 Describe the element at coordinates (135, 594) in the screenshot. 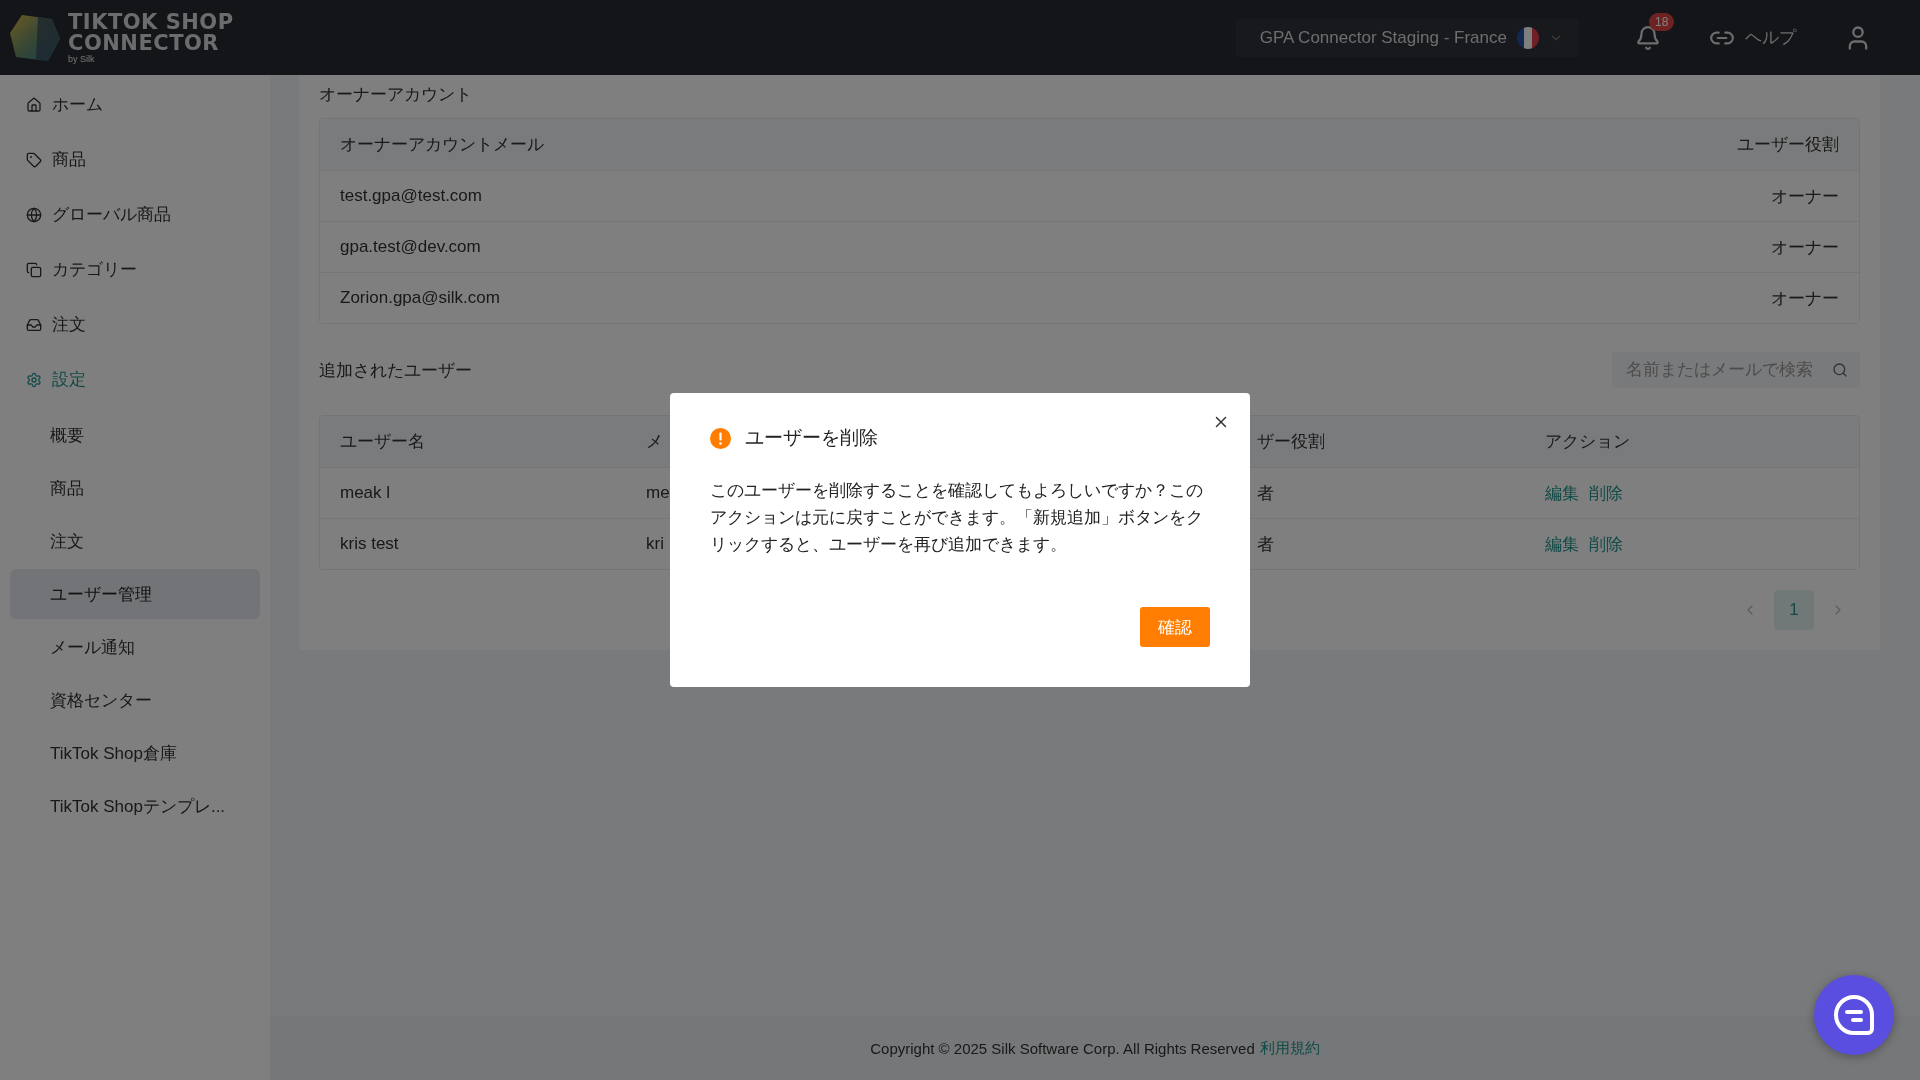

I see `sidebar-subitem: ユーザー管理` at that location.